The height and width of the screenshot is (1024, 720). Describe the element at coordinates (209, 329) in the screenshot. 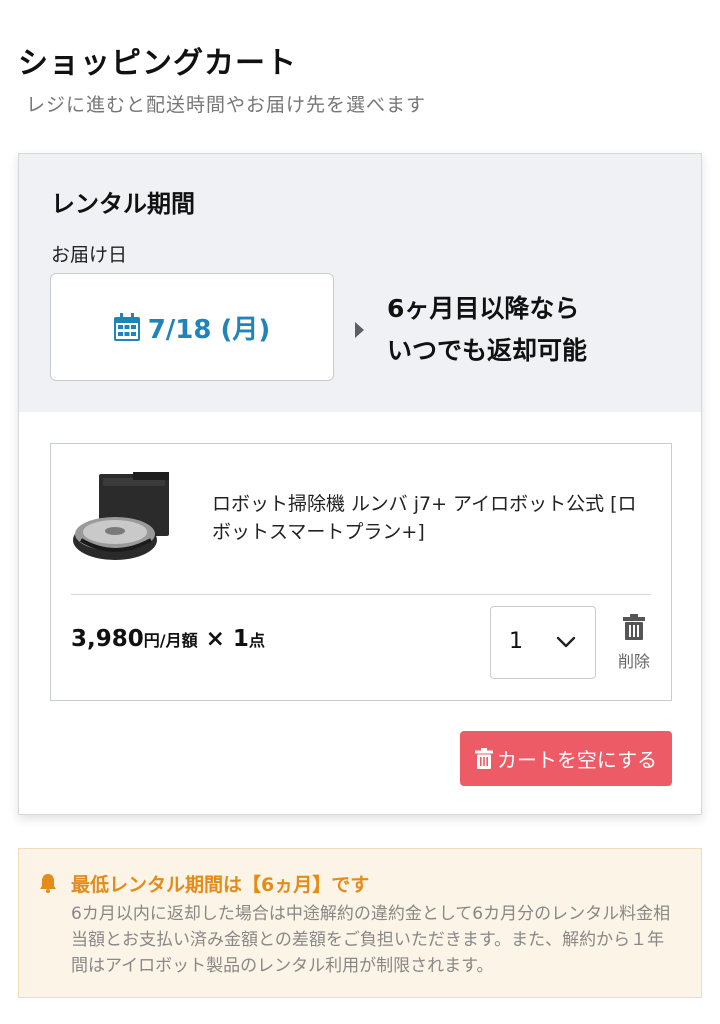

I see `delivery-date-value: 7/18 (月)` at that location.